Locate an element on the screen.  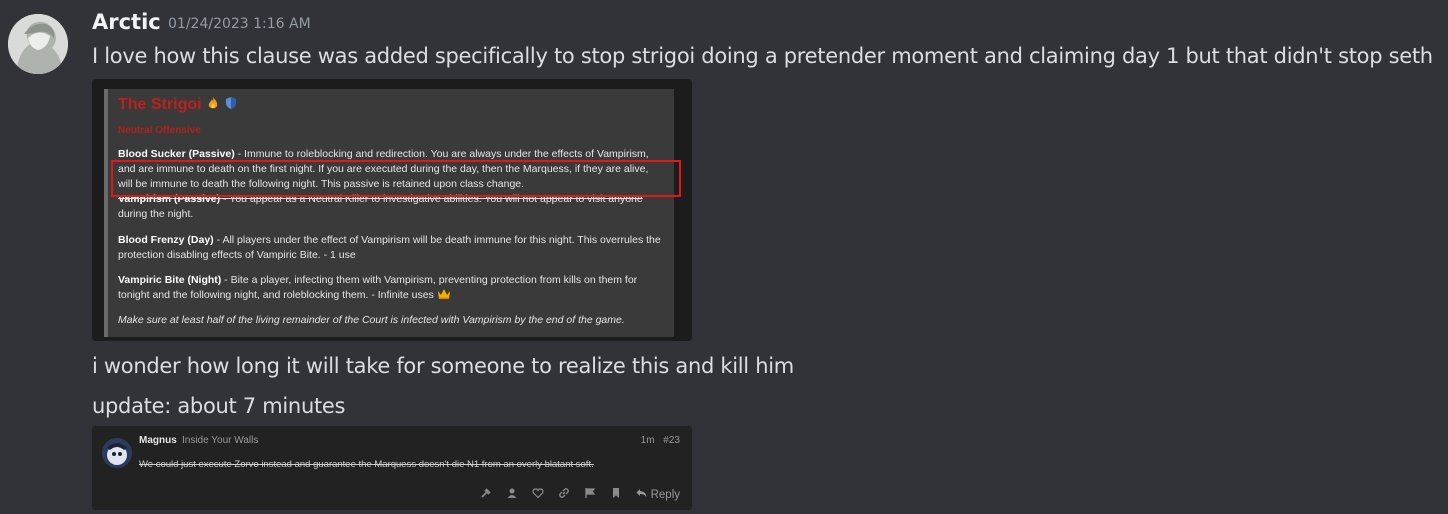
hammer-icon is located at coordinates (486, 494).